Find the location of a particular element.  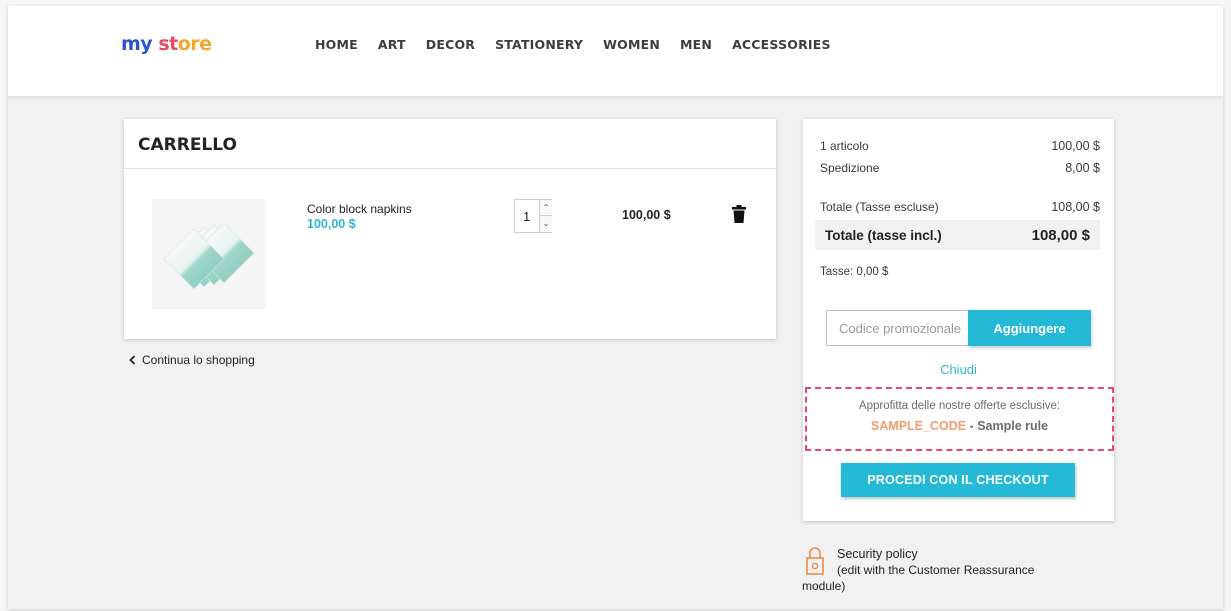

divider is located at coordinates (450, 168).